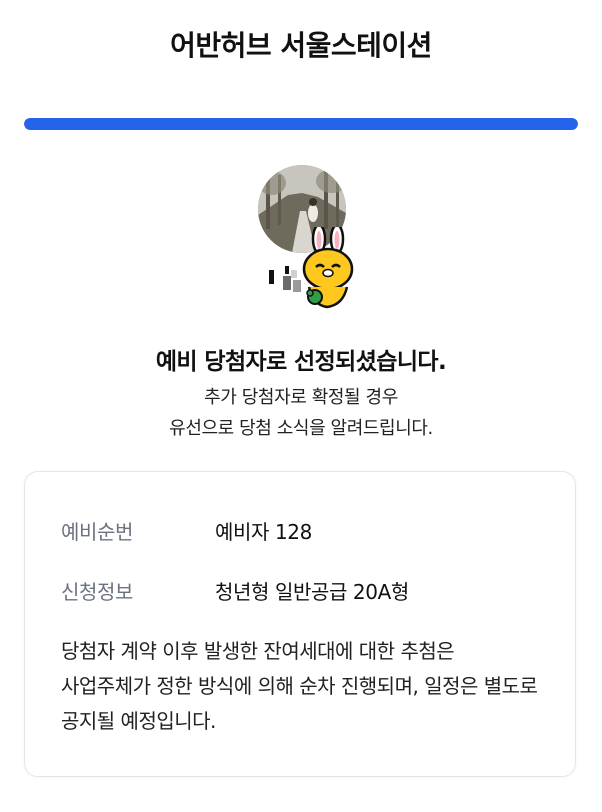 The image size is (602, 812). Describe the element at coordinates (263, 532) in the screenshot. I see `detail-value: 예비자 128` at that location.